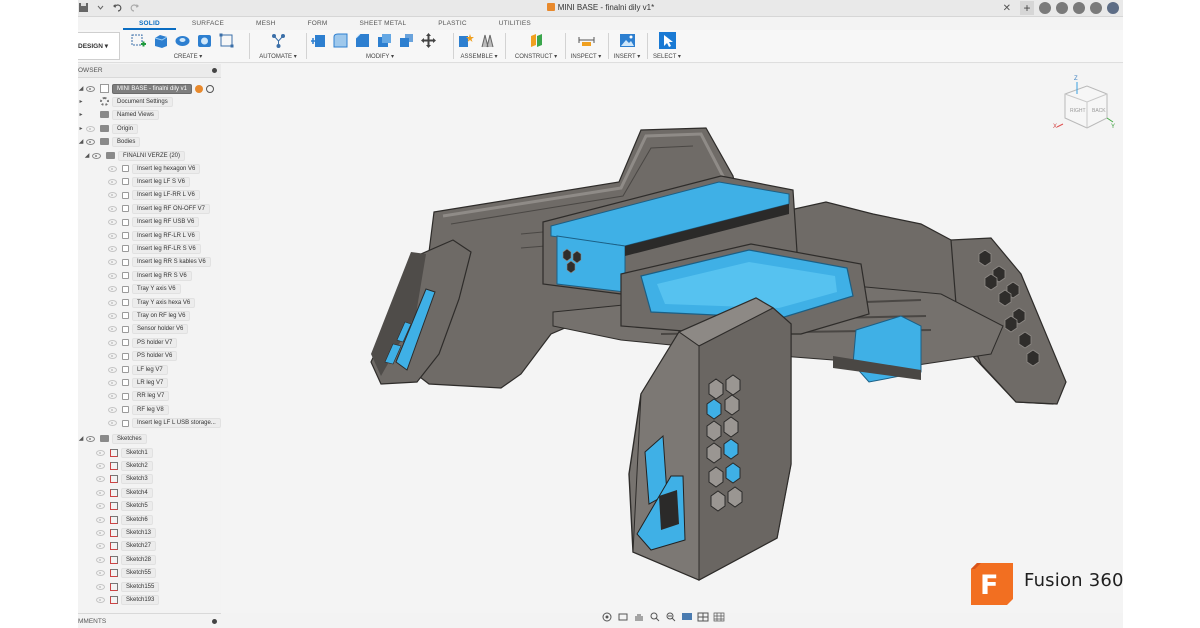 The height and width of the screenshot is (628, 1200). Describe the element at coordinates (125, 559) in the screenshot. I see `sketch-row: Sketch28` at that location.